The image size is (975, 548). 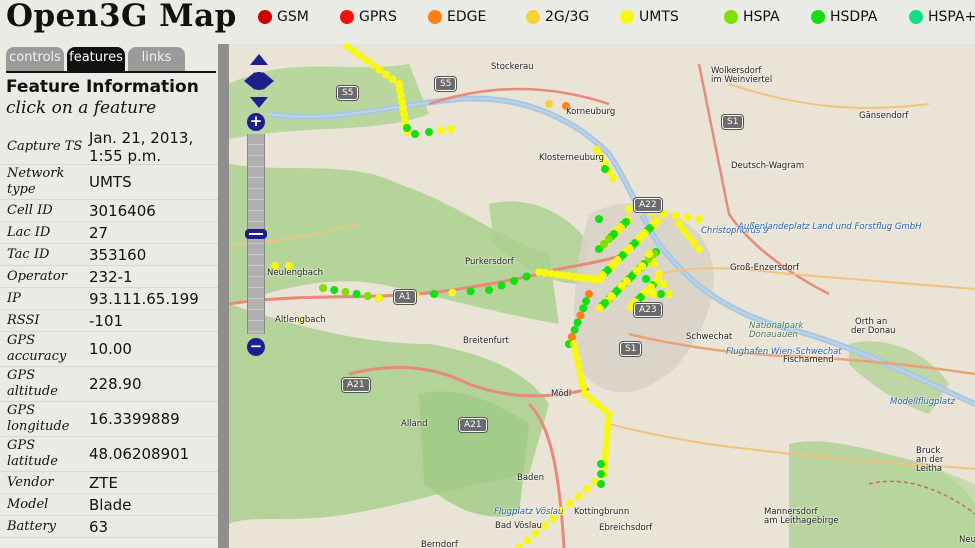 What do you see at coordinates (109, 505) in the screenshot?
I see `property-row: Model Blade` at bounding box center [109, 505].